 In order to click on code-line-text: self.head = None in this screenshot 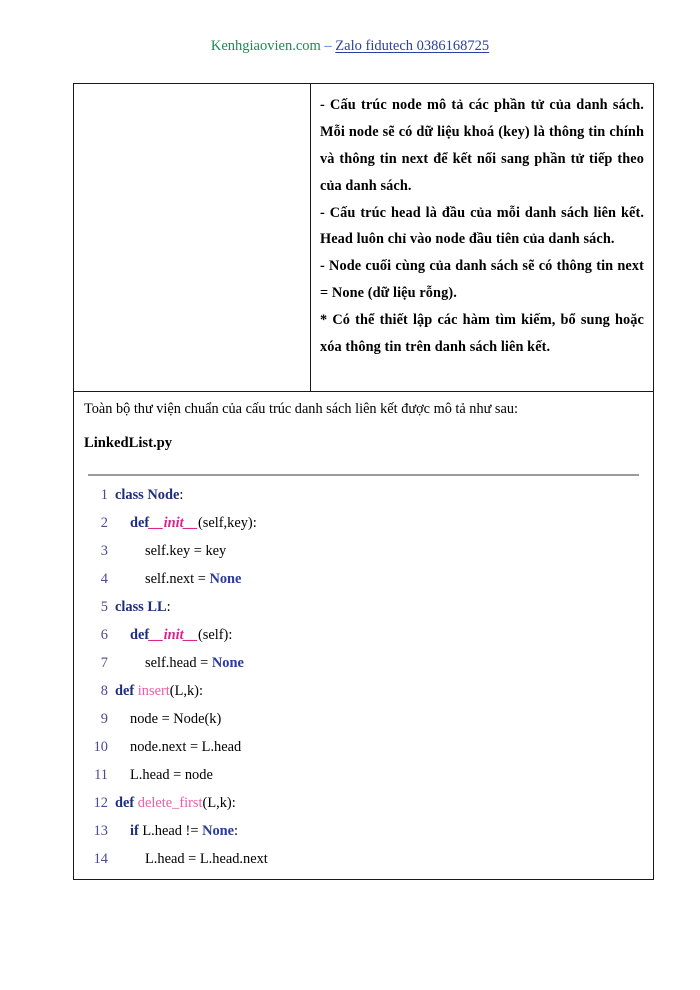, I will do `click(179, 663)`.